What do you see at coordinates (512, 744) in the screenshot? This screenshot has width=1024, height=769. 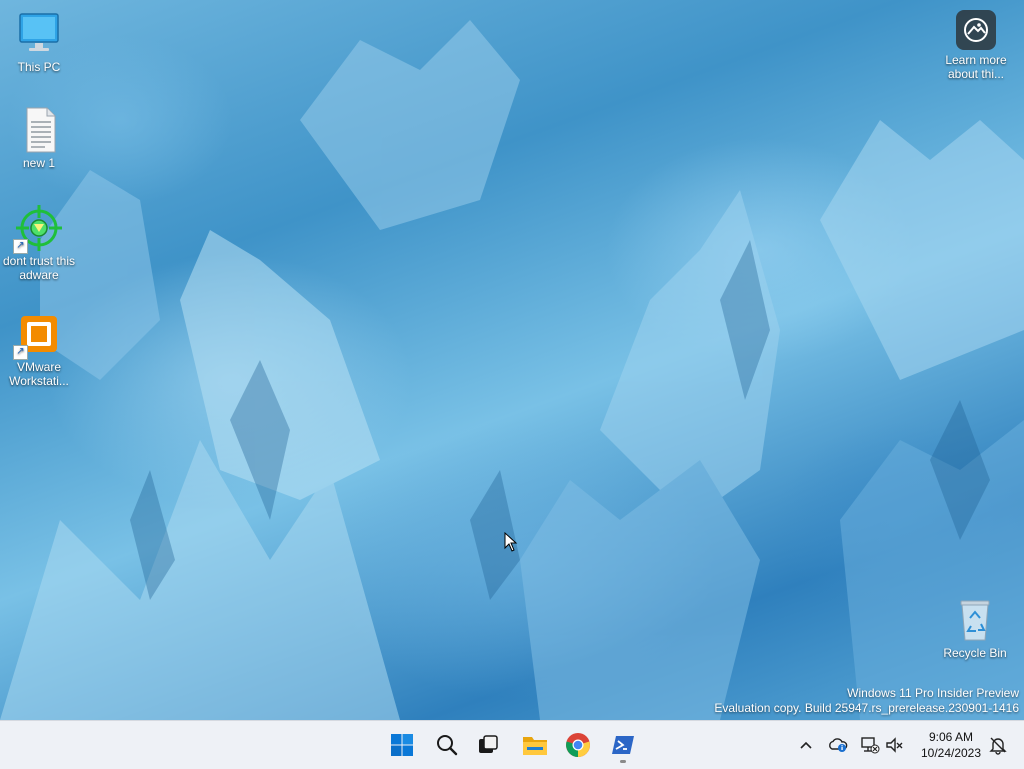 I see `taskbar: 9:06 AM 10/24/2023` at bounding box center [512, 744].